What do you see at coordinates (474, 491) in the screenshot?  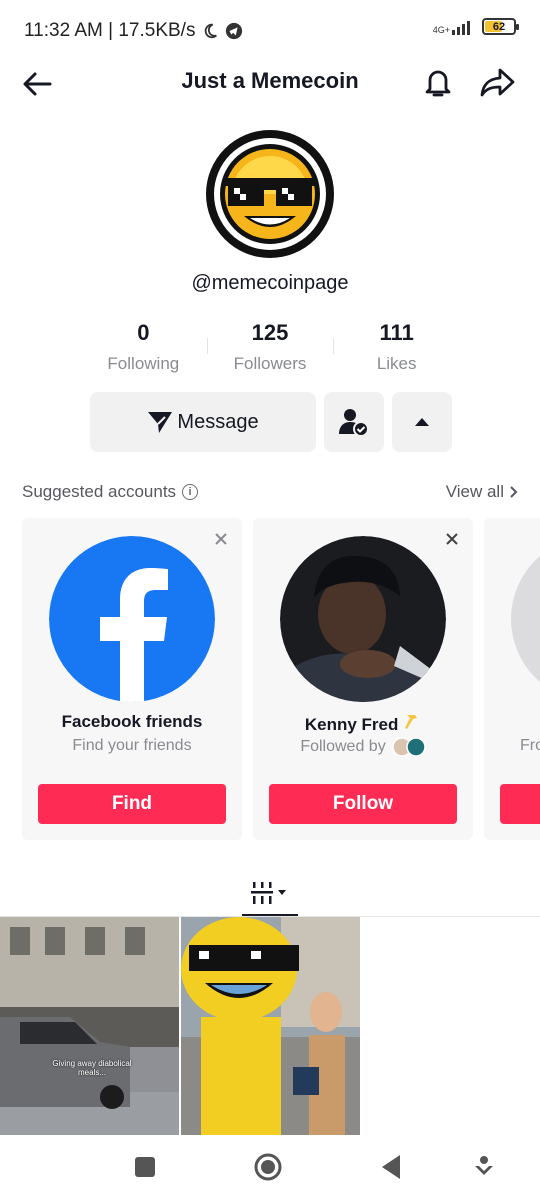 I see `view-all-label: View all` at bounding box center [474, 491].